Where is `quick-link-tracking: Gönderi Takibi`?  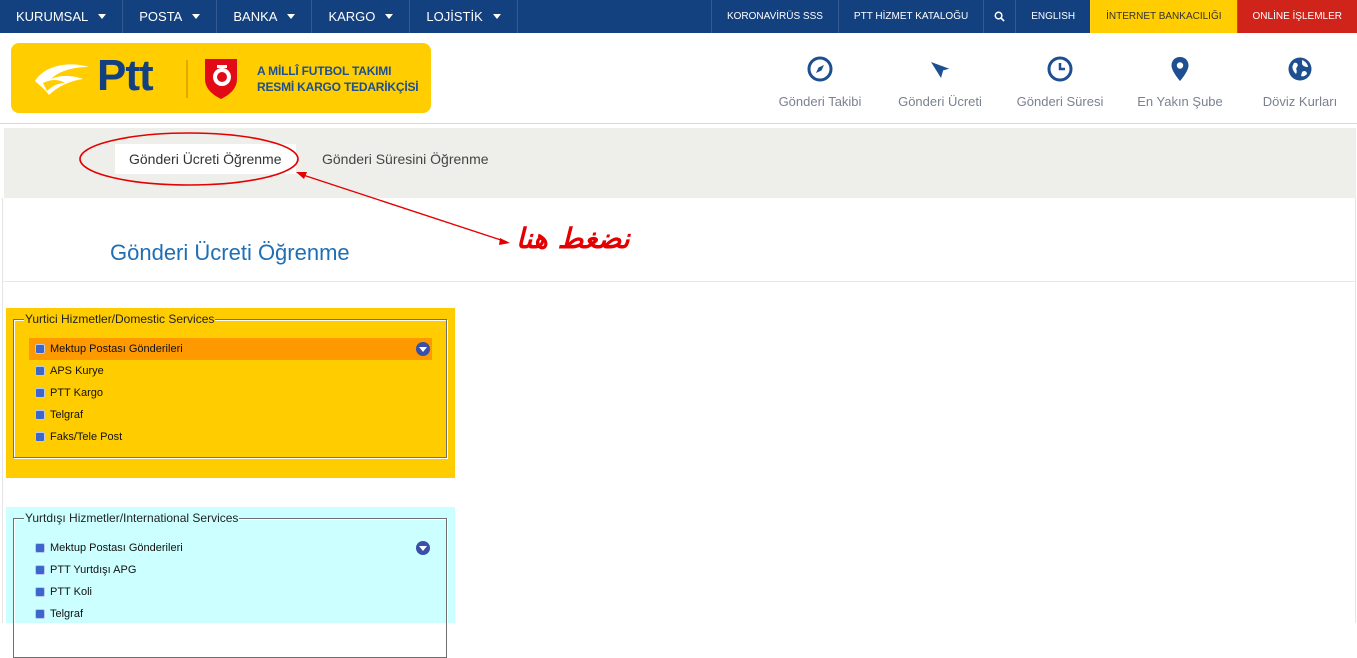 quick-link-tracking: Gönderi Takibi is located at coordinates (820, 78).